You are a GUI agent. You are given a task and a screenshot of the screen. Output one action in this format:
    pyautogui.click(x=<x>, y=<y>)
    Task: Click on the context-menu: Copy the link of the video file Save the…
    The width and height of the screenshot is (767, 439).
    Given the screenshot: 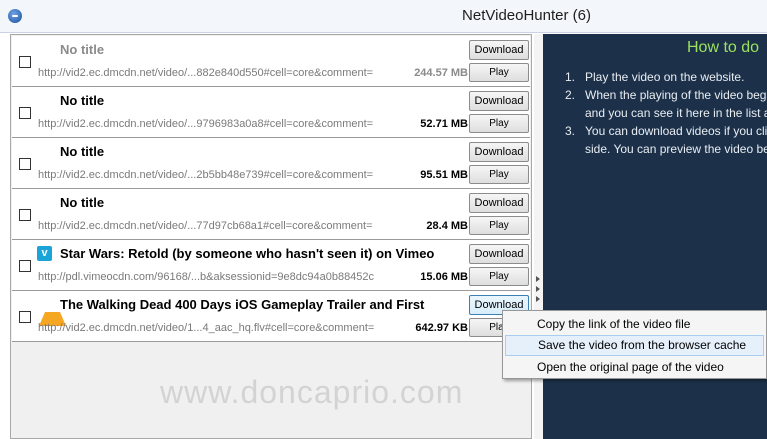 What is the action you would take?
    pyautogui.click(x=634, y=344)
    